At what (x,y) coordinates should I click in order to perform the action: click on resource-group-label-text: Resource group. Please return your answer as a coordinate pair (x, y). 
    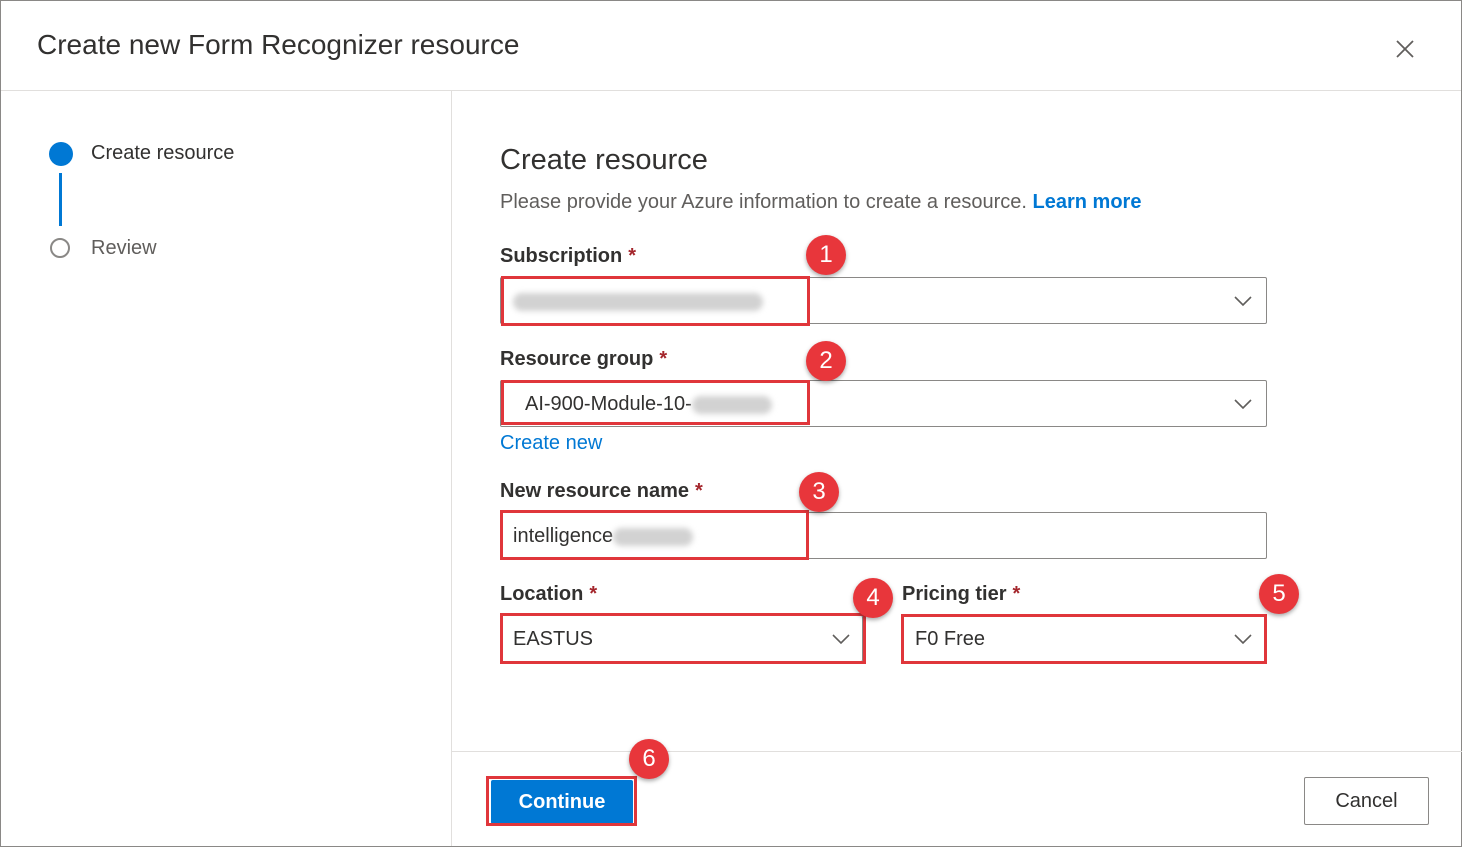
    Looking at the image, I should click on (577, 359).